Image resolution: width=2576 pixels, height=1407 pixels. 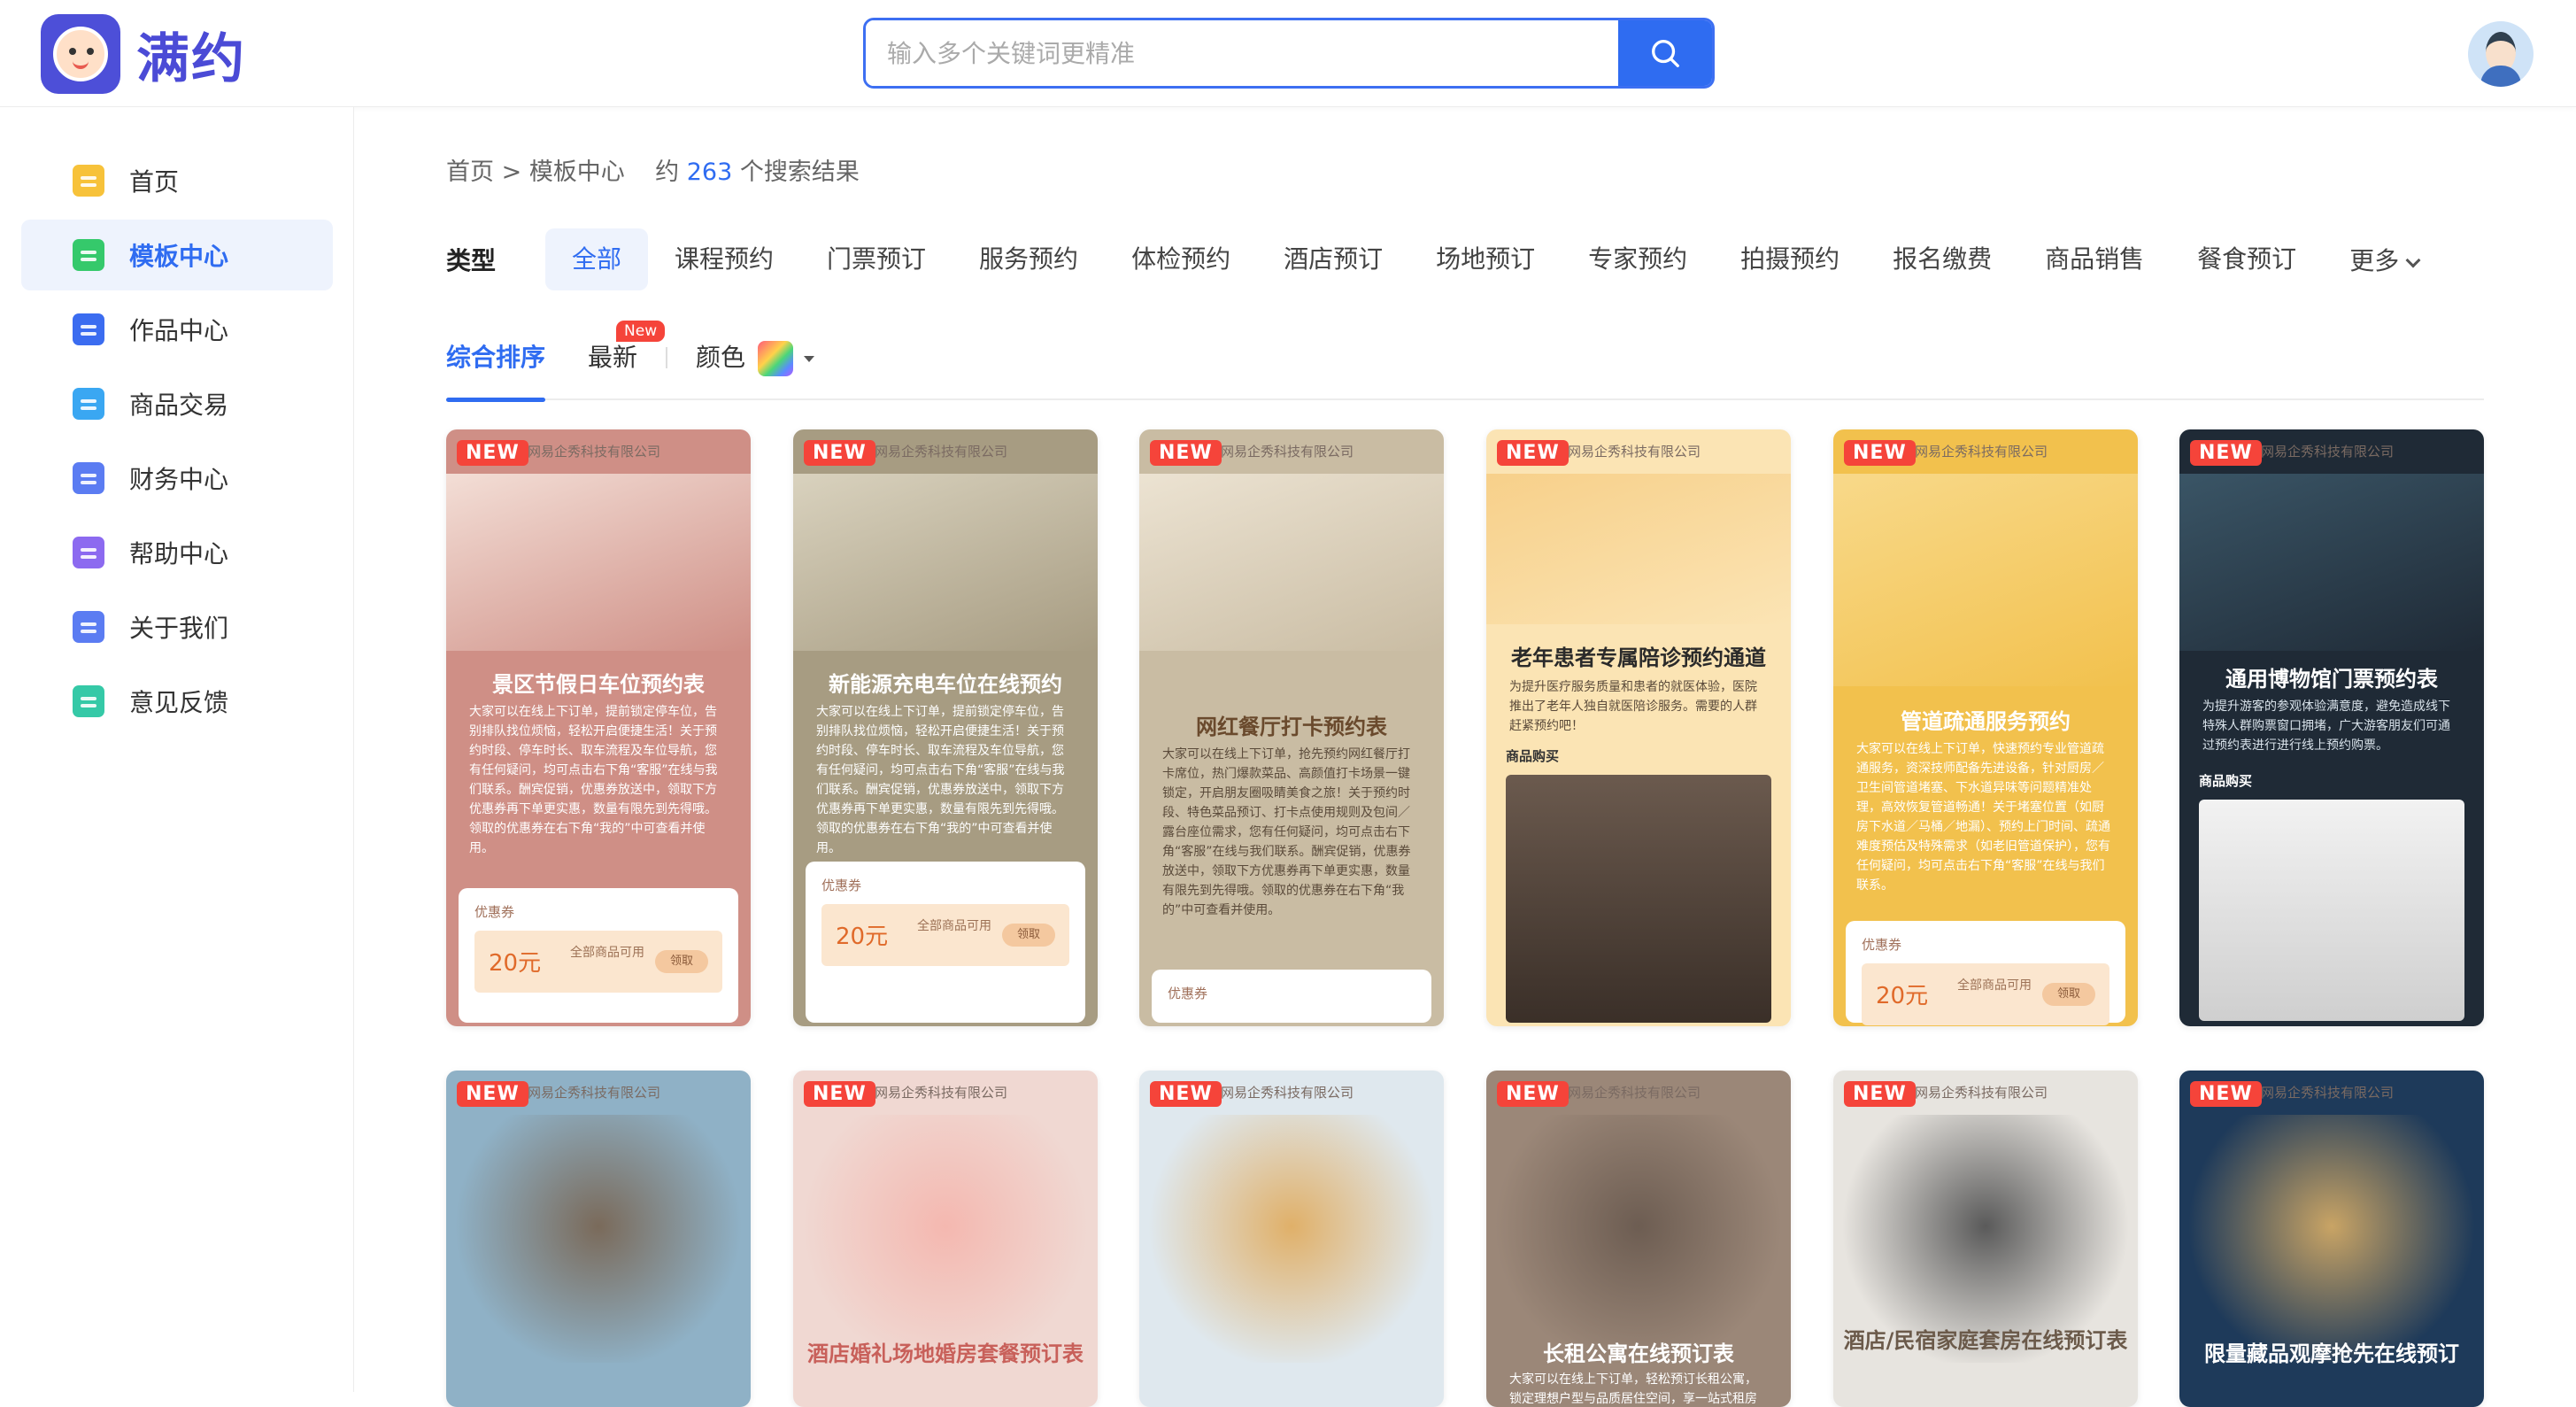 I want to click on divider, so click(x=667, y=357).